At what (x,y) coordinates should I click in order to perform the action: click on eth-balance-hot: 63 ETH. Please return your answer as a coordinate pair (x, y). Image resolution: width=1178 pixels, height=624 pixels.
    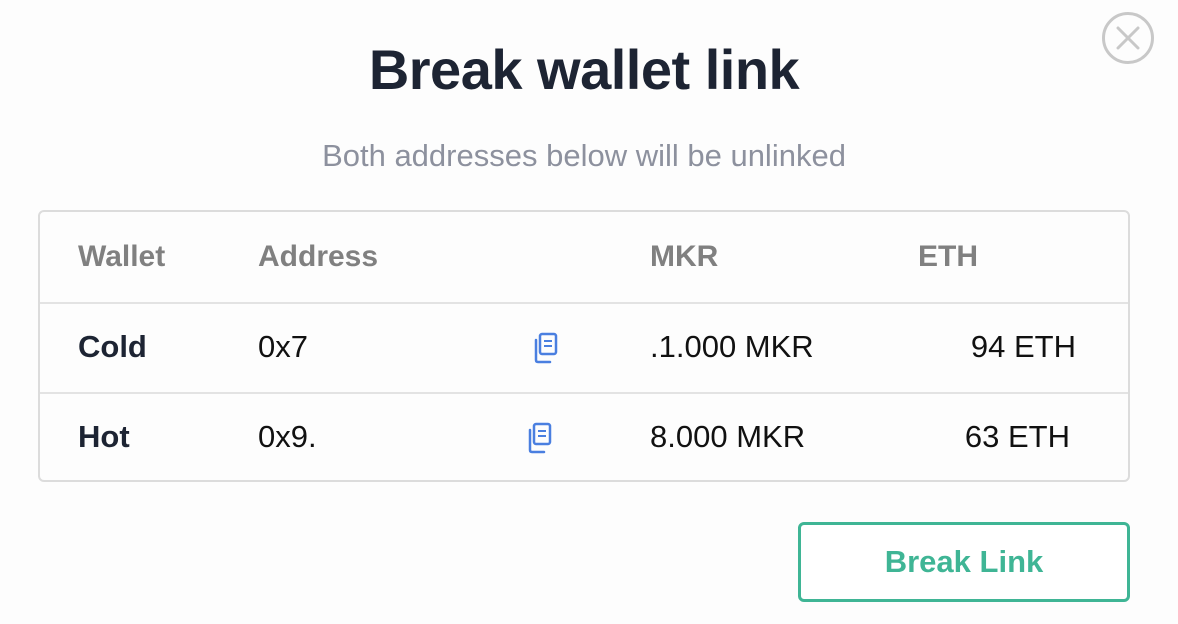
    Looking at the image, I should click on (1017, 436).